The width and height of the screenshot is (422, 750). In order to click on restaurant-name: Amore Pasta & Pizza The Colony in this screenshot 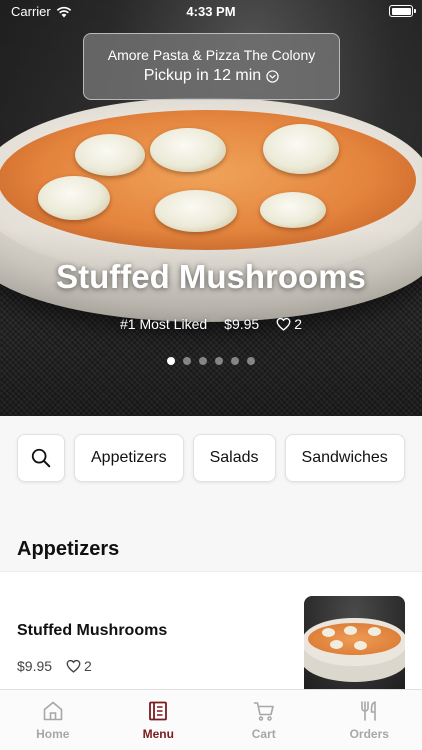, I will do `click(211, 55)`.